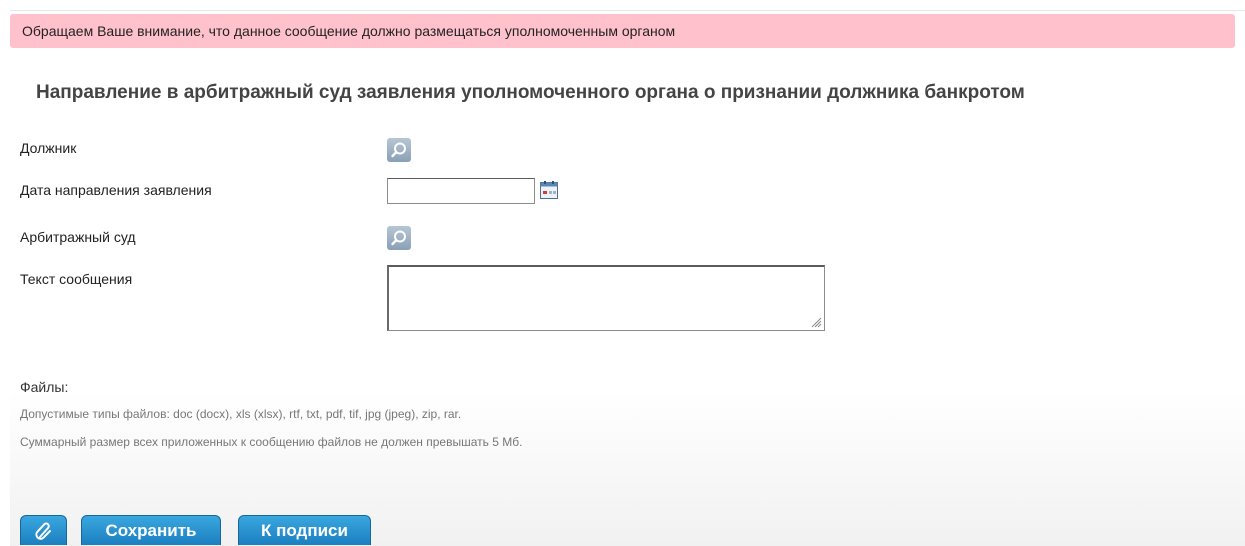 The height and width of the screenshot is (546, 1245). What do you see at coordinates (78, 237) in the screenshot?
I see `court-label: Арбитражный суд` at bounding box center [78, 237].